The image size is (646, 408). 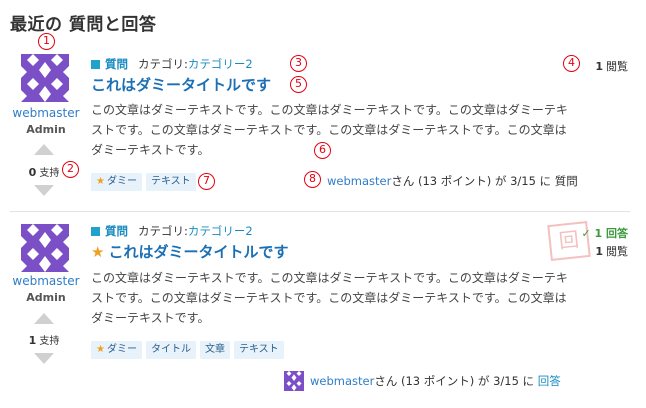 I want to click on tag-label: タイトル, so click(x=170, y=349).